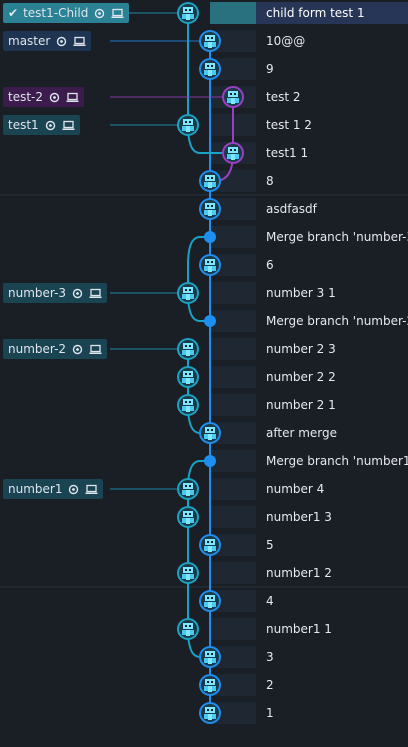 This screenshot has height=747, width=408. What do you see at coordinates (332, 69) in the screenshot?
I see `commit-message: 9` at bounding box center [332, 69].